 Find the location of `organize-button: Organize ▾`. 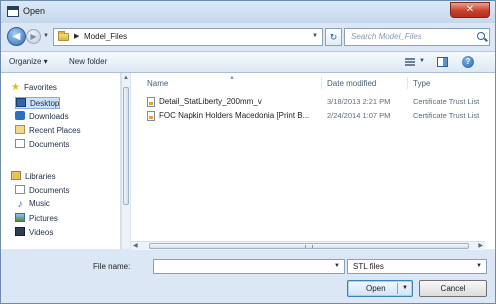

organize-button: Organize ▾ is located at coordinates (28, 61).